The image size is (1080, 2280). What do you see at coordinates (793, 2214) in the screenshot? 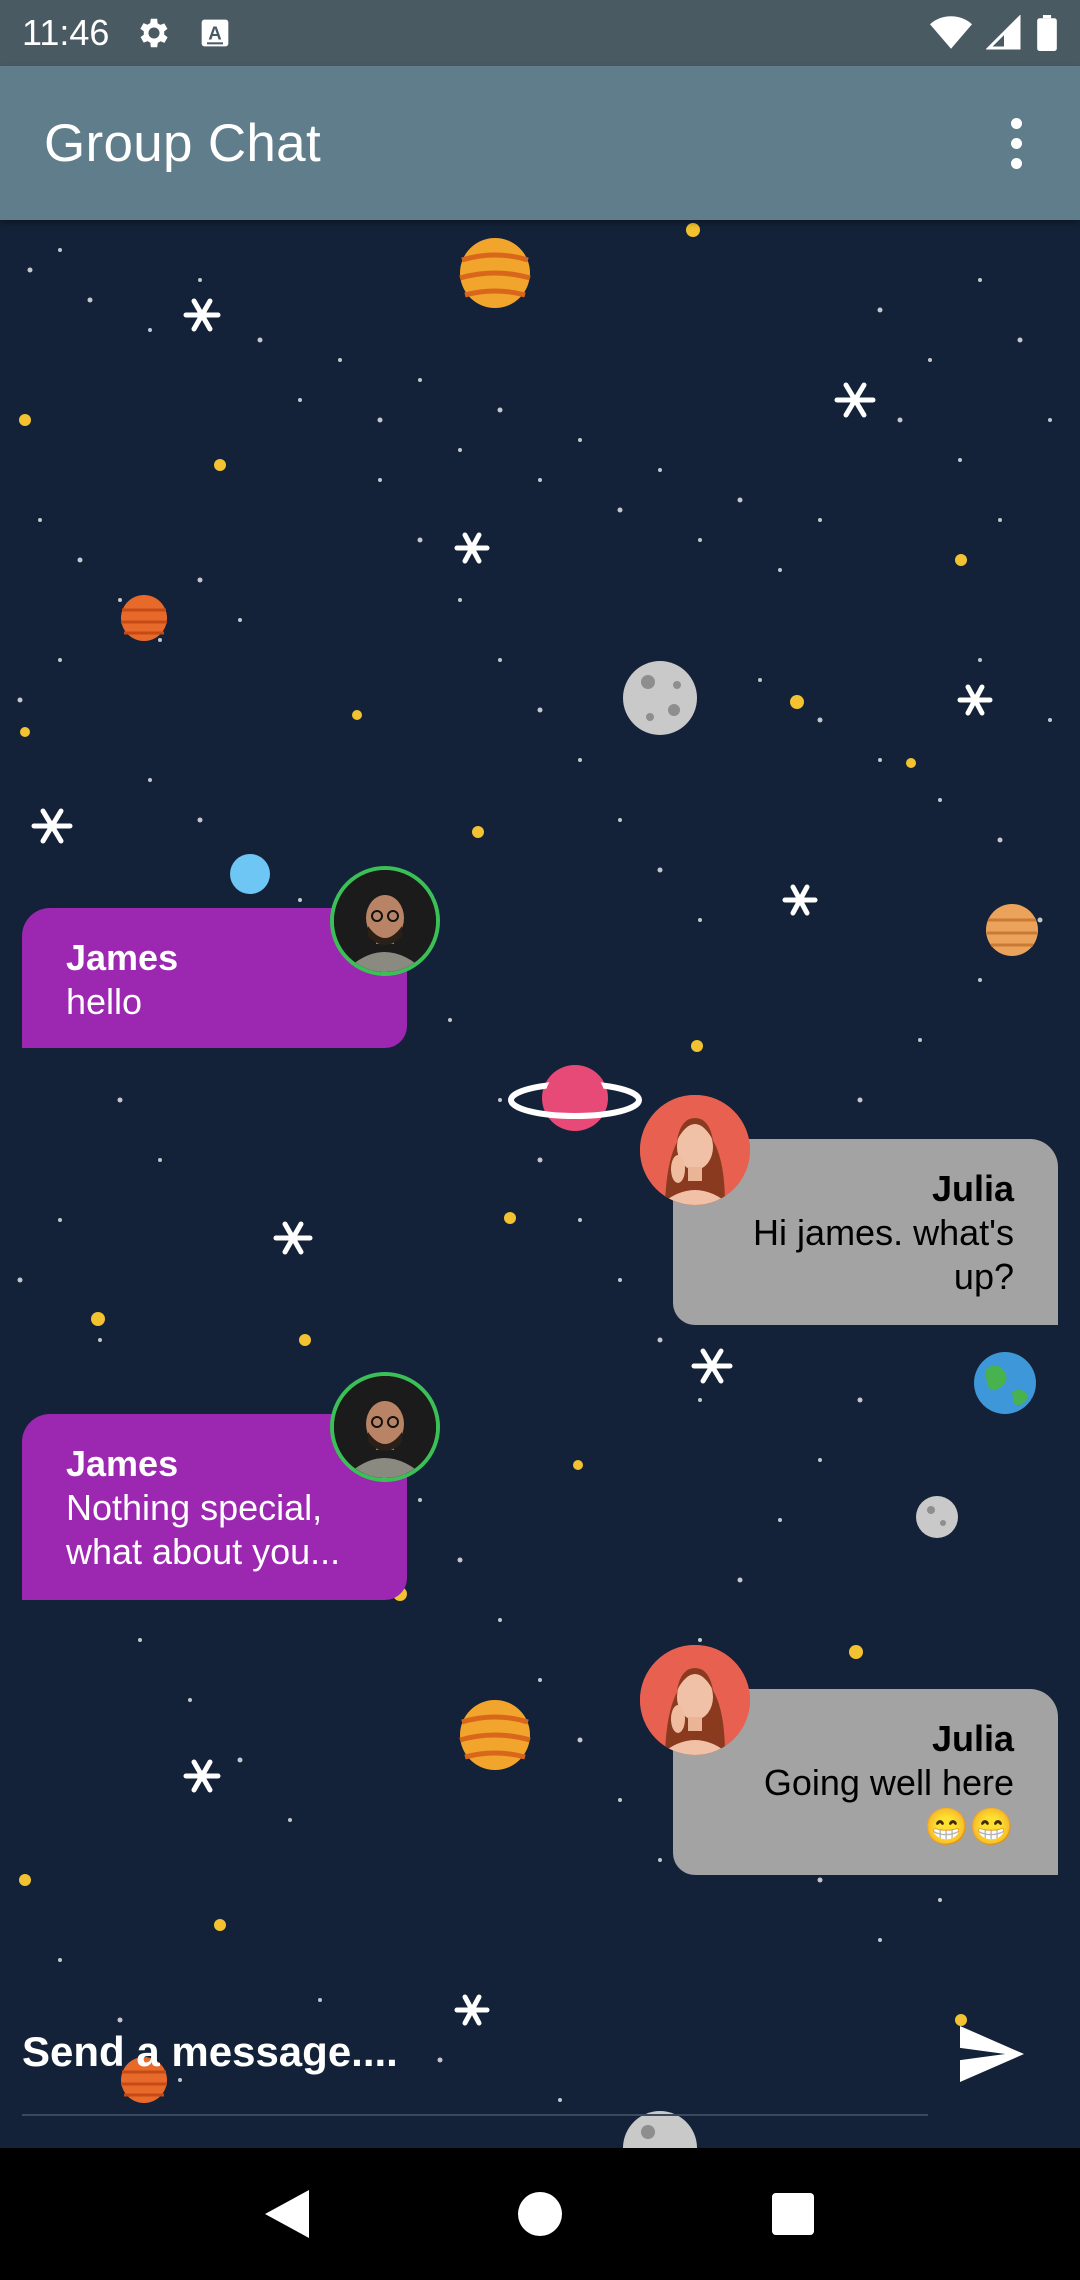
I see `recents-icon` at bounding box center [793, 2214].